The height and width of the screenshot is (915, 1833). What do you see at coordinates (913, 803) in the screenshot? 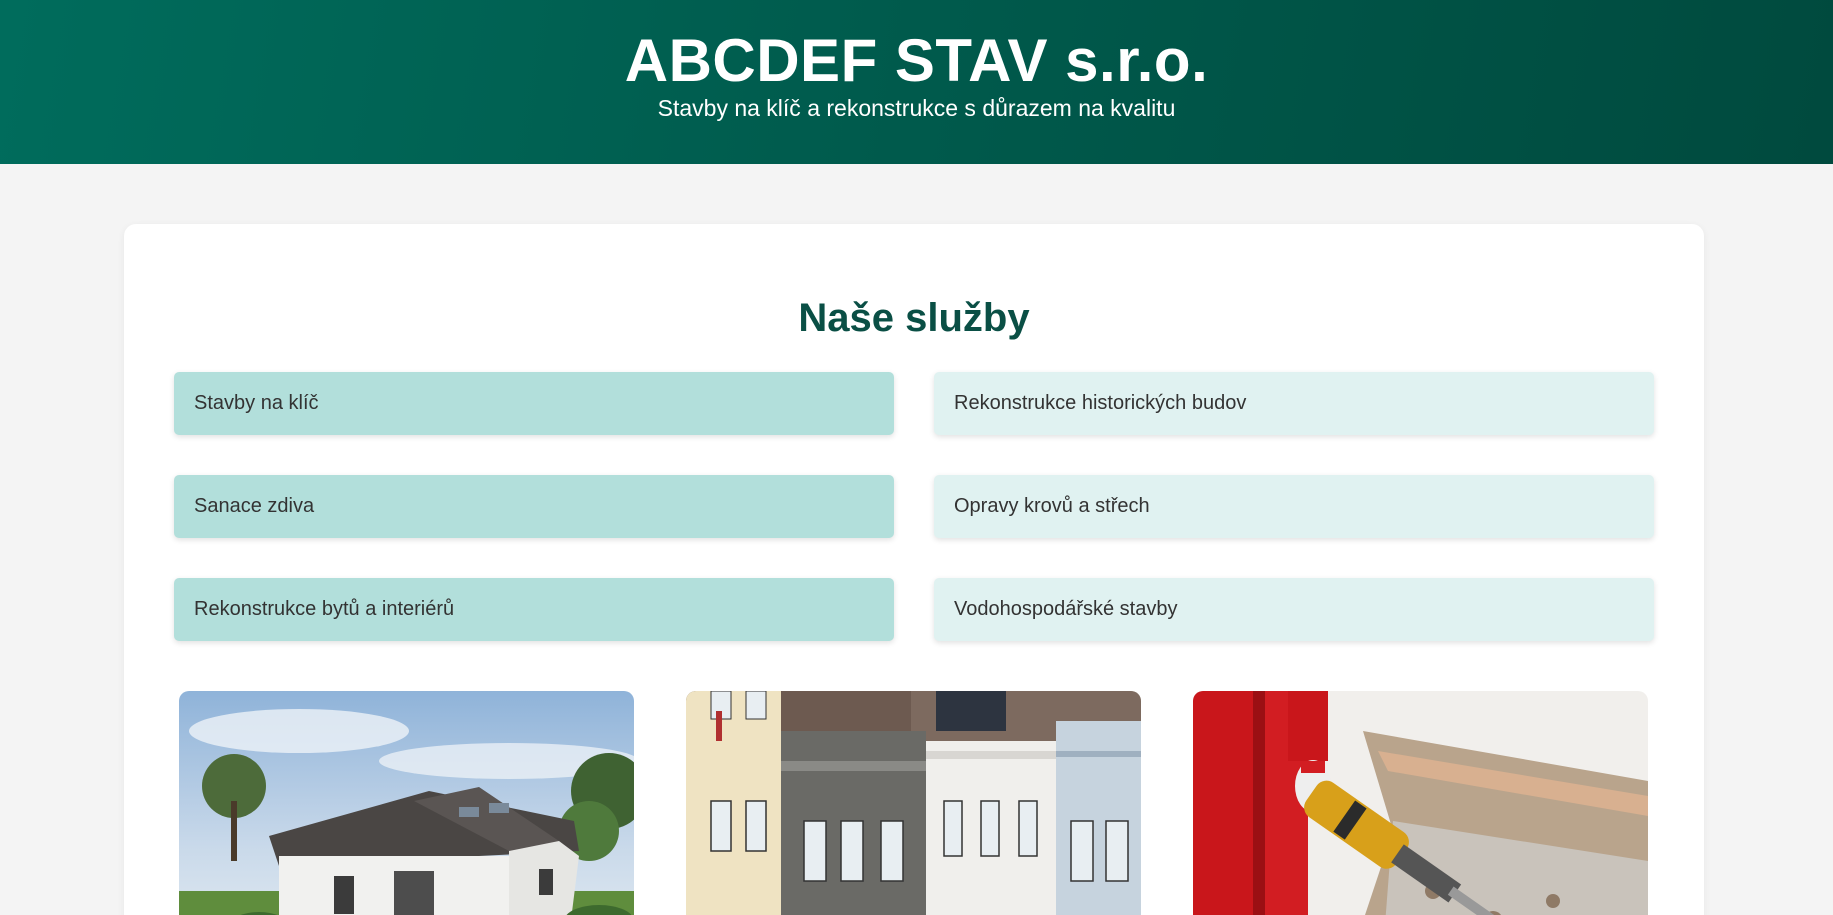
I see `historic-buildings-photo` at bounding box center [913, 803].